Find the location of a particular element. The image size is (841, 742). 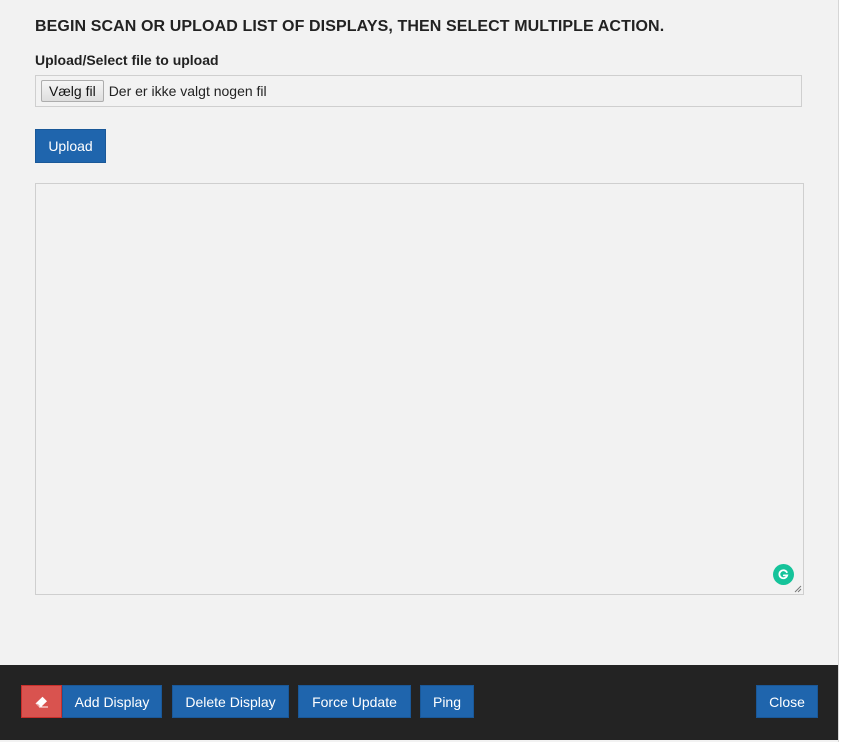

file-status-text: Der er ikke valgt nogen fil is located at coordinates (187, 91).